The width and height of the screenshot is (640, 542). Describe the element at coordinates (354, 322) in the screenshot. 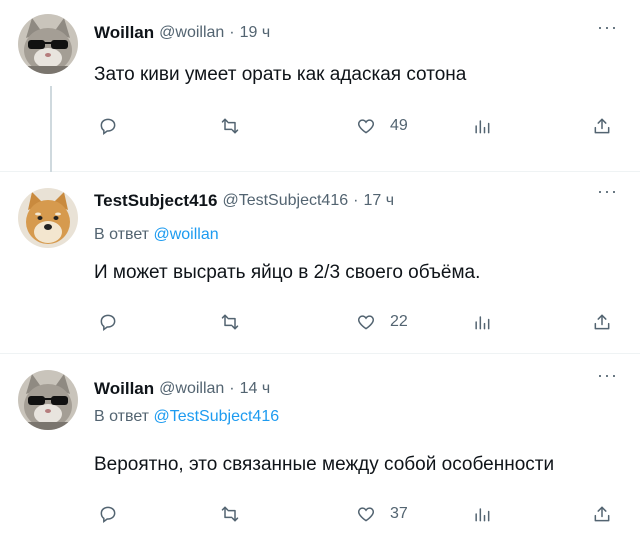

I see `tweet-actions: 22` at that location.